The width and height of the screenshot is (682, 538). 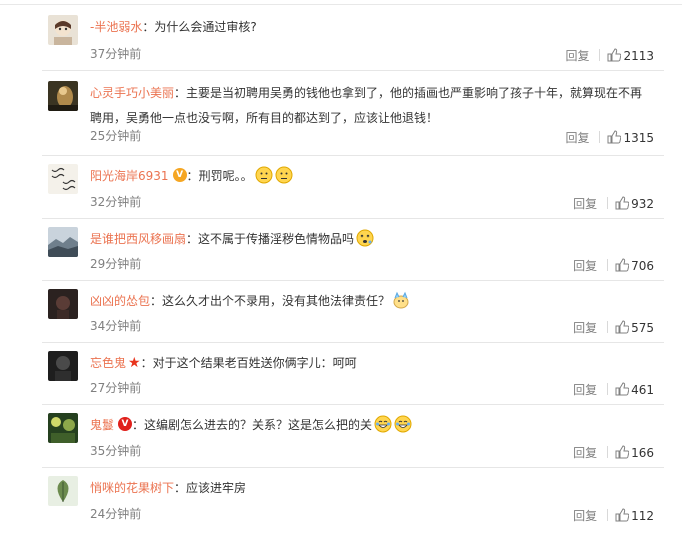 I want to click on comment-item: 悄咪的花果树下：应该进牢房 24分钟前 回复 112, so click(x=353, y=503).